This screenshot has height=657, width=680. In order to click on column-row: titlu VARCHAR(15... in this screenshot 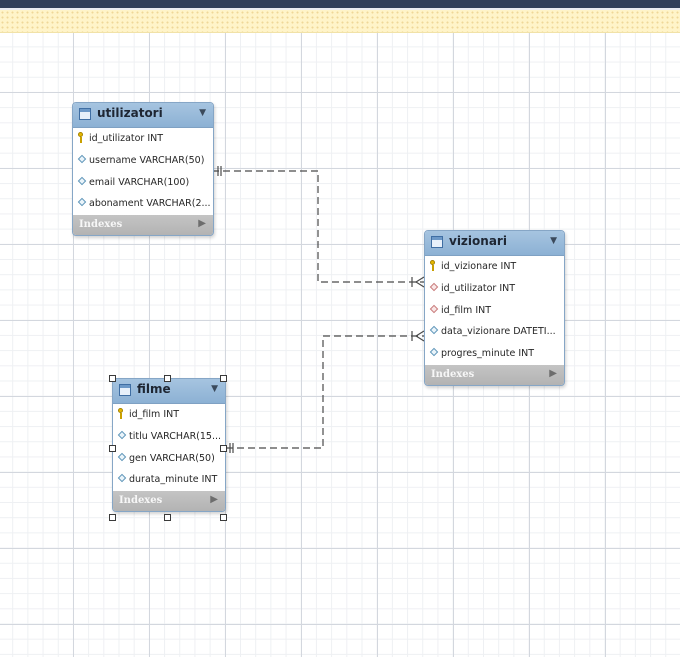, I will do `click(169, 437)`.